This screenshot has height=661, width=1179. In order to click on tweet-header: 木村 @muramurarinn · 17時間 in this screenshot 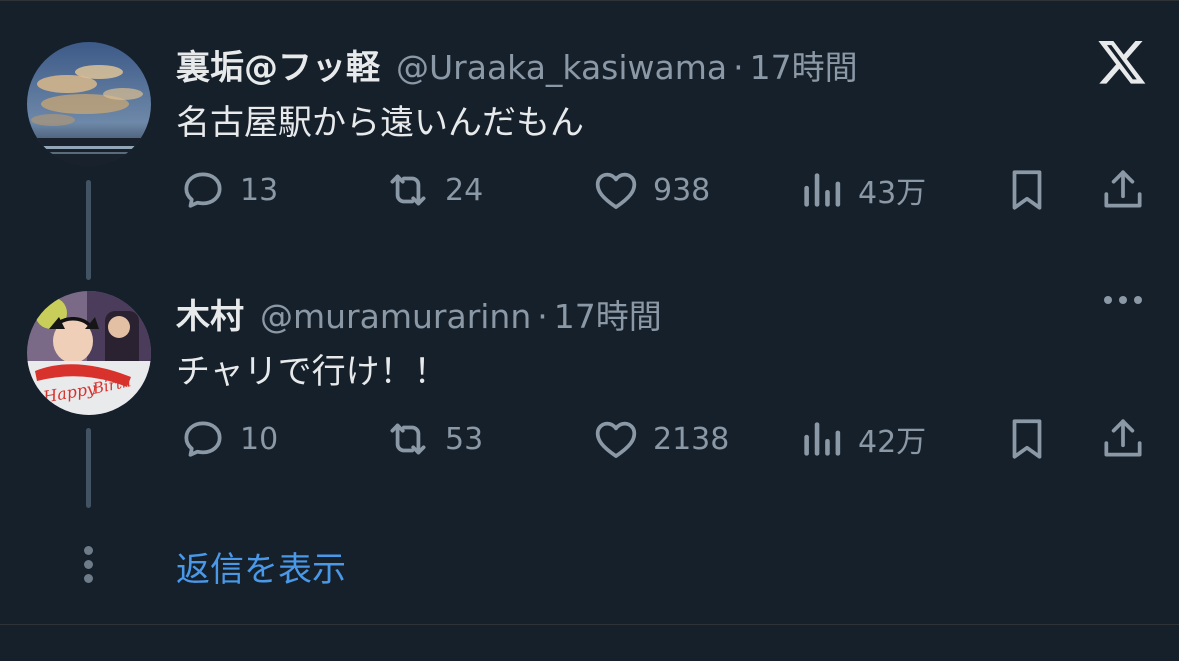, I will do `click(419, 313)`.